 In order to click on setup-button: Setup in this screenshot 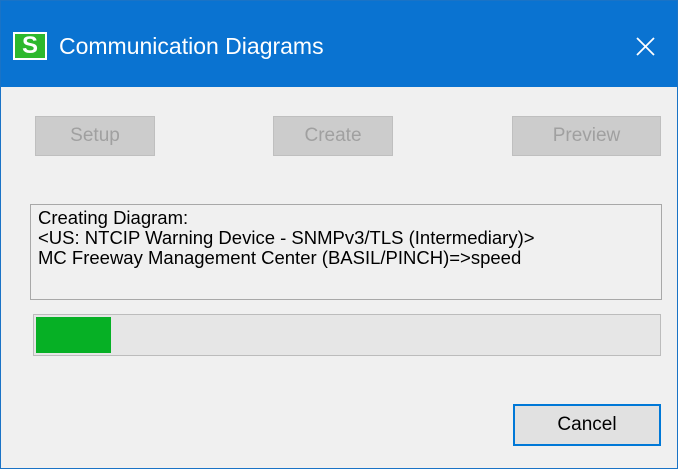, I will do `click(95, 136)`.